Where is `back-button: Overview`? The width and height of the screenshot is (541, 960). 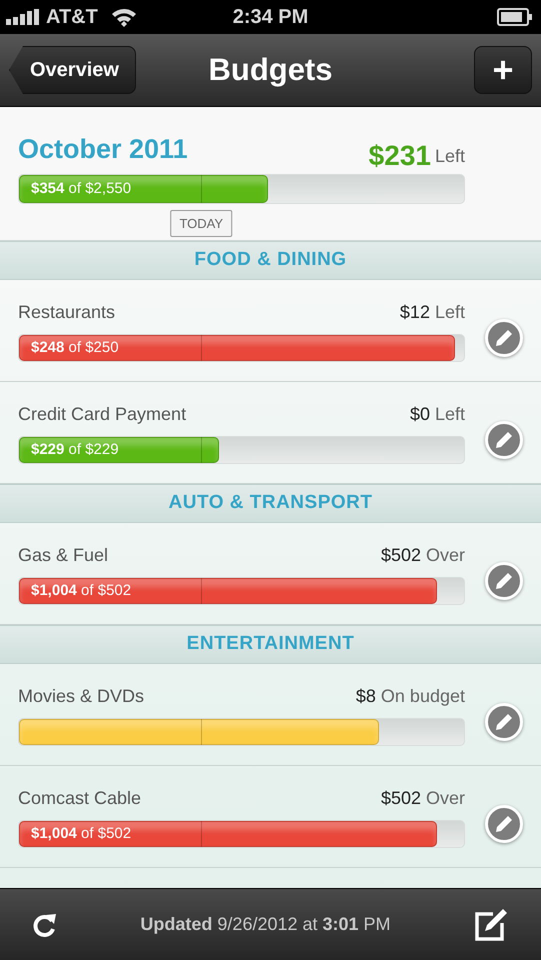 back-button: Overview is located at coordinates (72, 70).